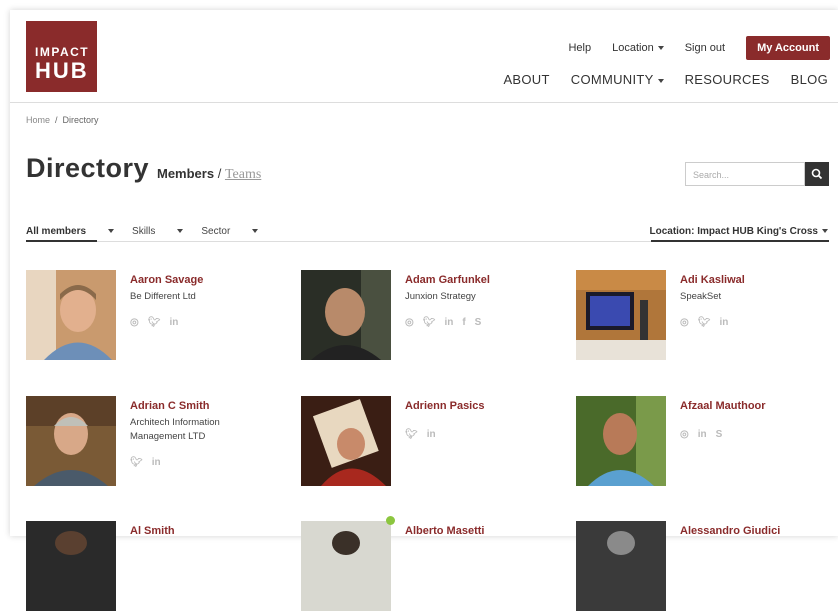 The image size is (838, 613). Describe the element at coordinates (166, 280) in the screenshot. I see `member-name: Aaron Savage` at that location.